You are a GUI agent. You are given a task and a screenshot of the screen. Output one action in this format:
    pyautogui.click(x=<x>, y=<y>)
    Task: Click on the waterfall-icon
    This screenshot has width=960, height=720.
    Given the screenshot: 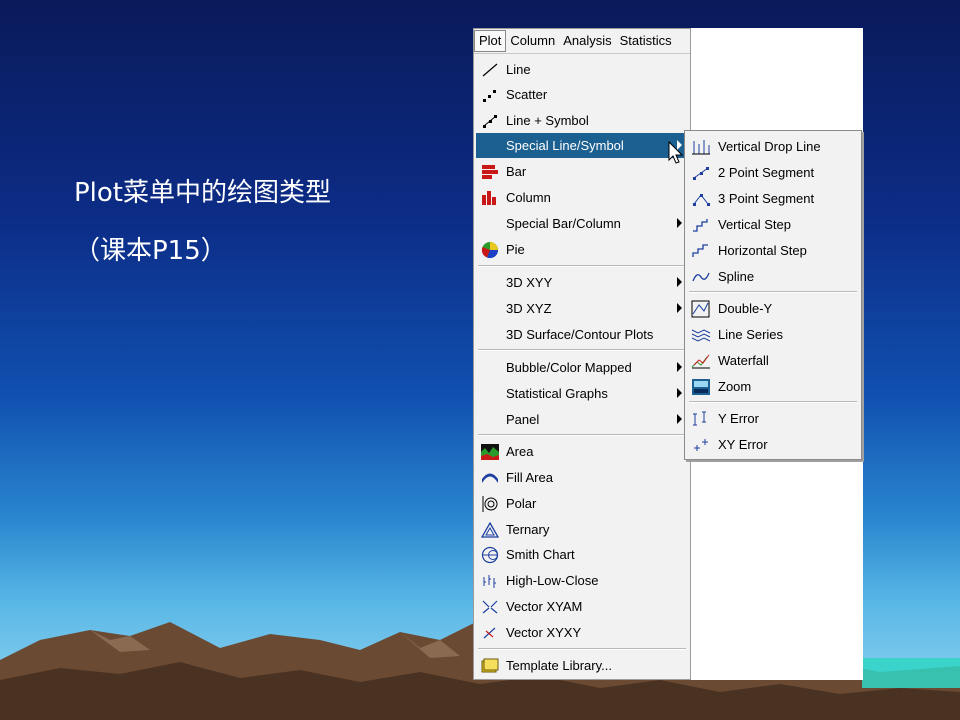 What is the action you would take?
    pyautogui.click(x=701, y=361)
    